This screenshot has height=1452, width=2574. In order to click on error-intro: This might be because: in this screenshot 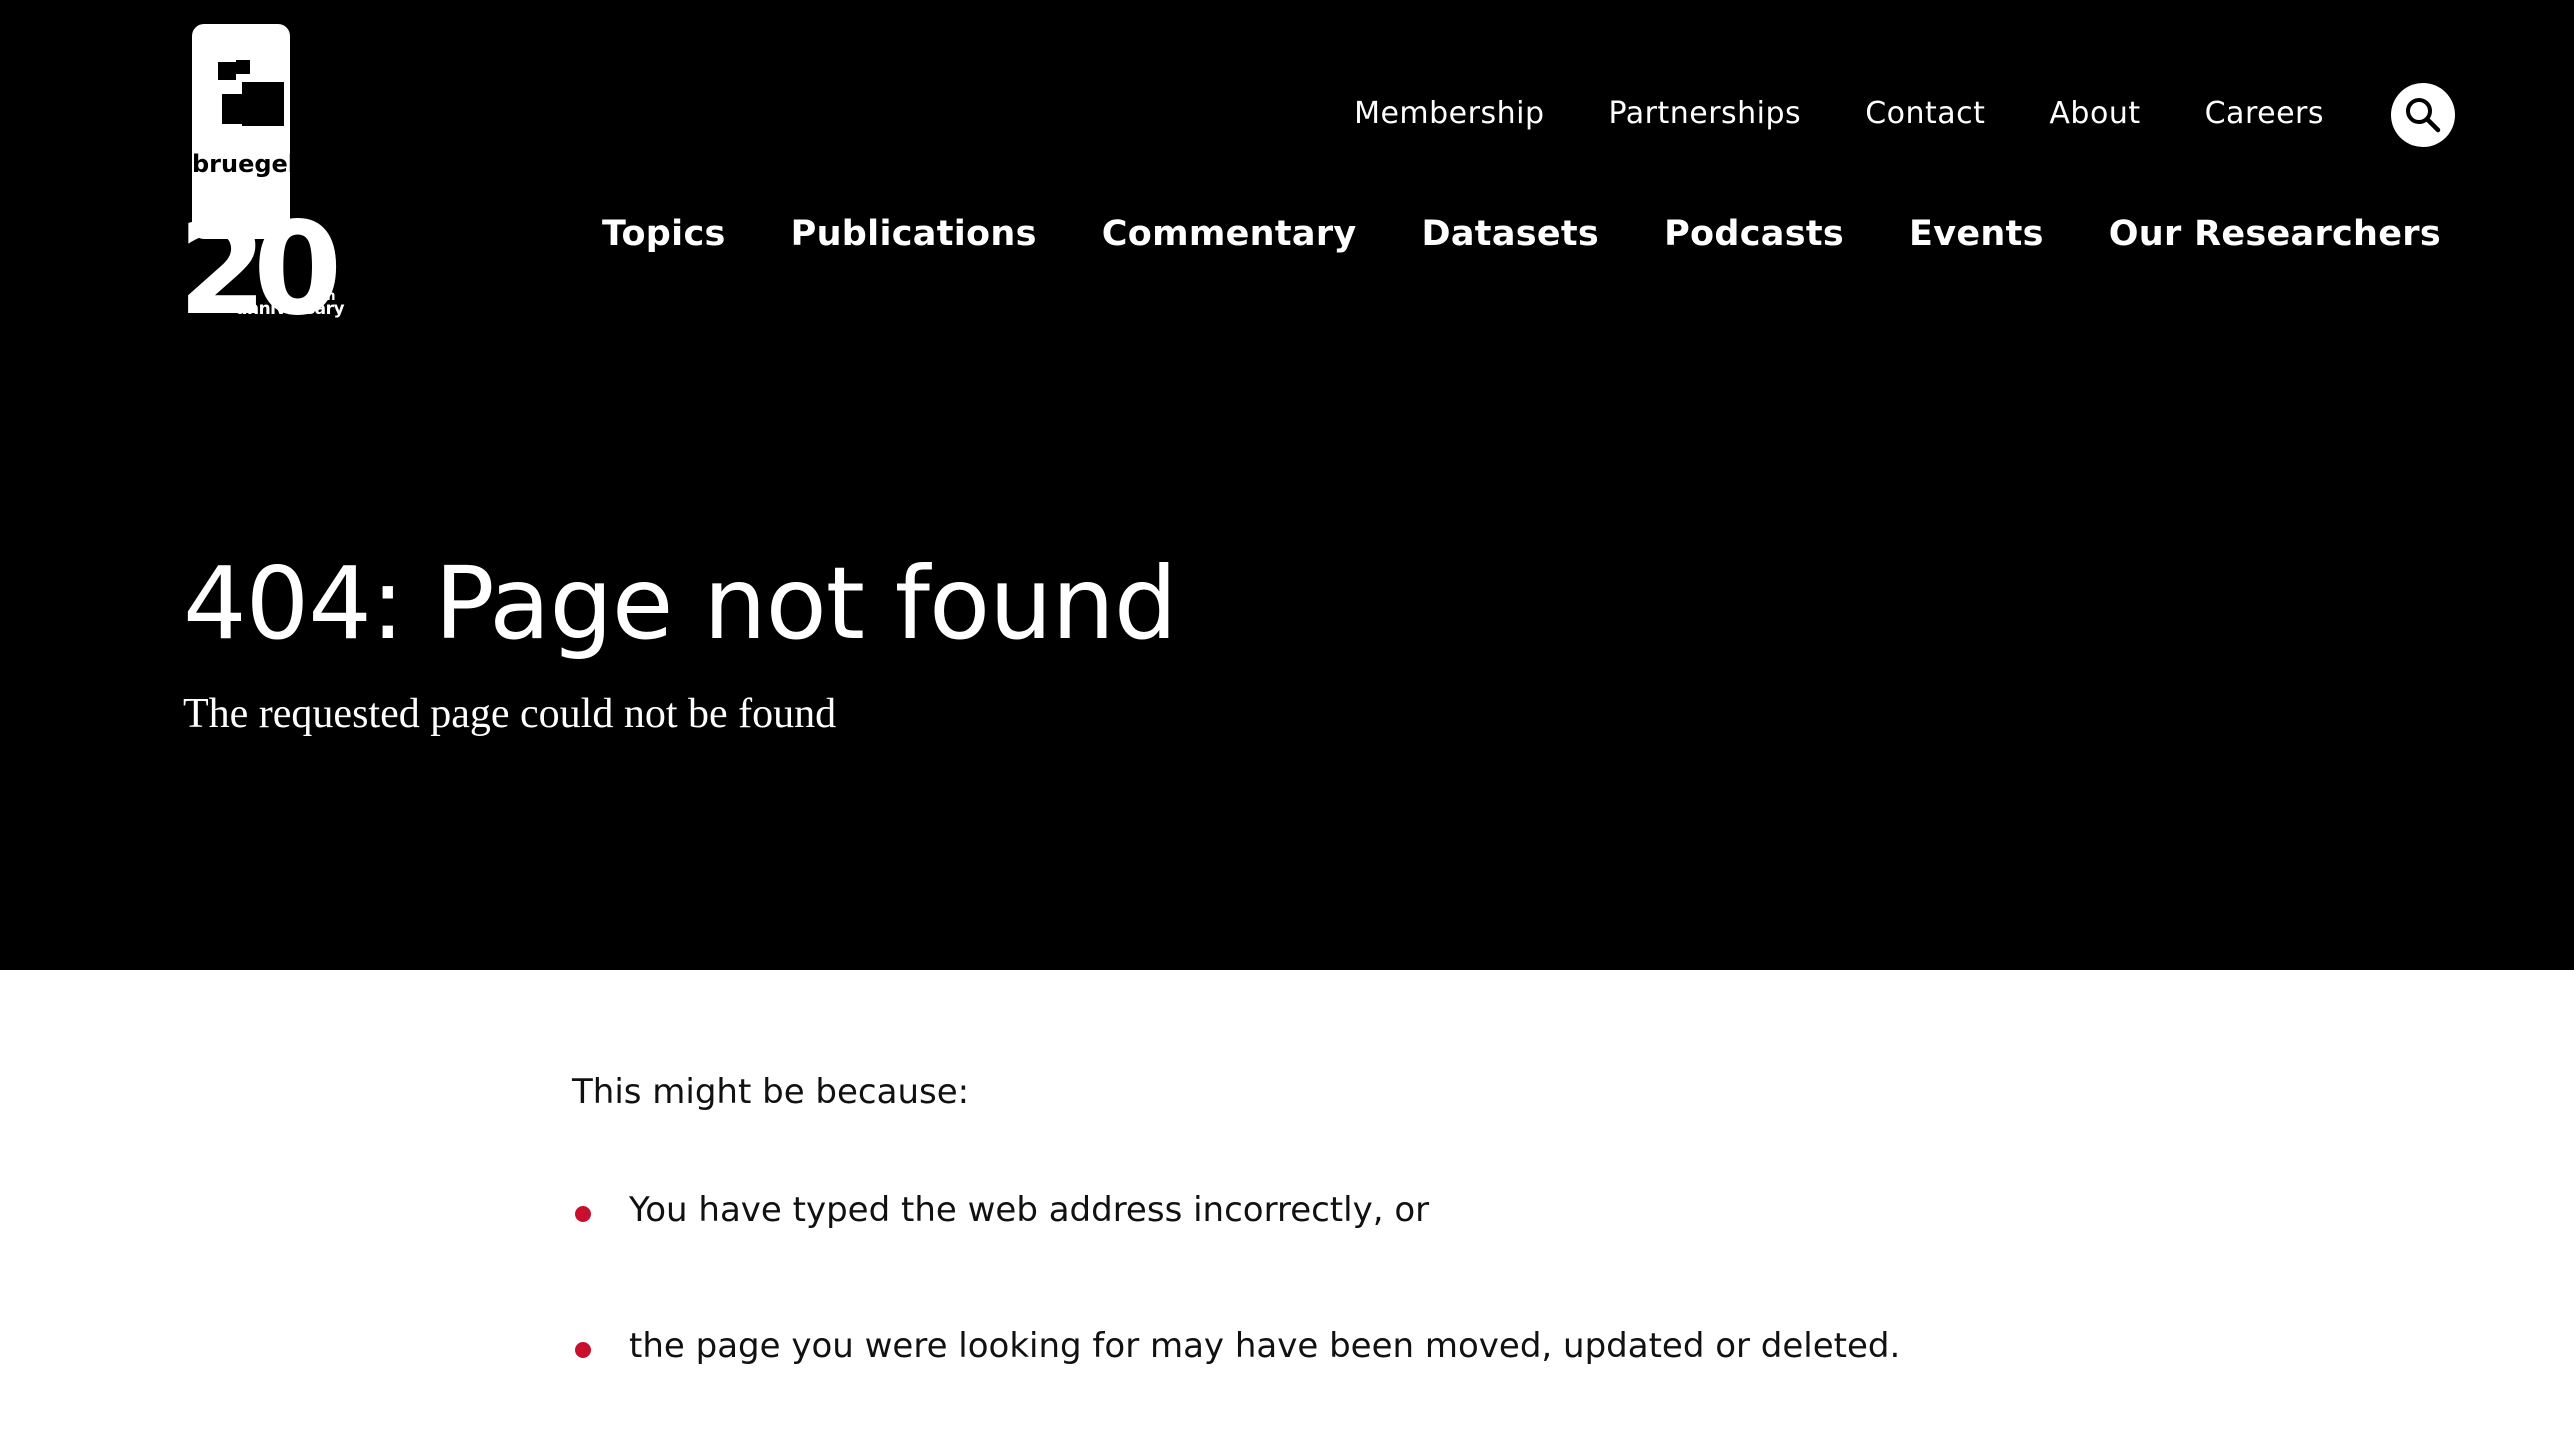, I will do `click(771, 1092)`.